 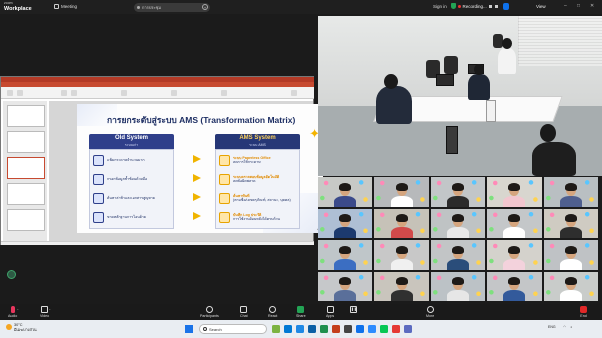 What do you see at coordinates (336, 329) in the screenshot?
I see `powerpoint-icon` at bounding box center [336, 329].